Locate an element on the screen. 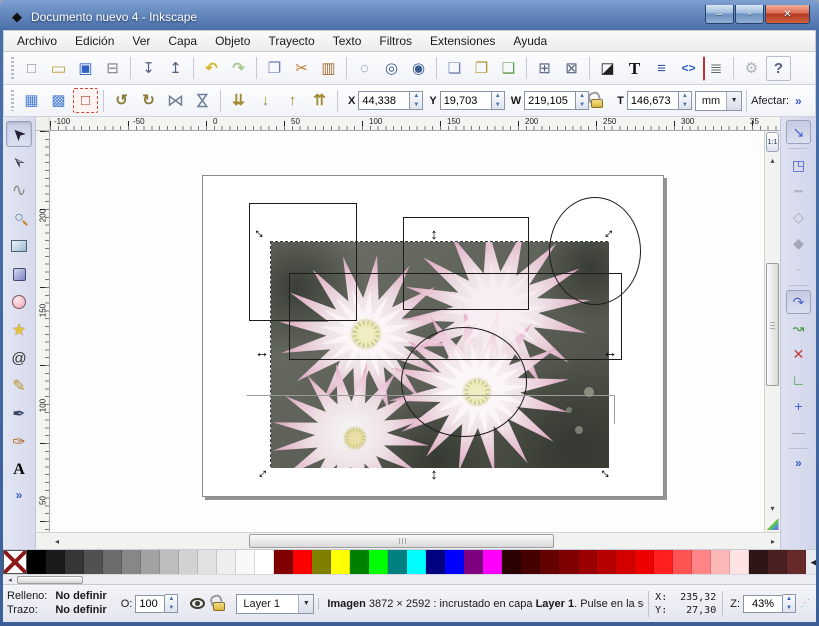  menu-objeto: Objeto is located at coordinates (232, 41).